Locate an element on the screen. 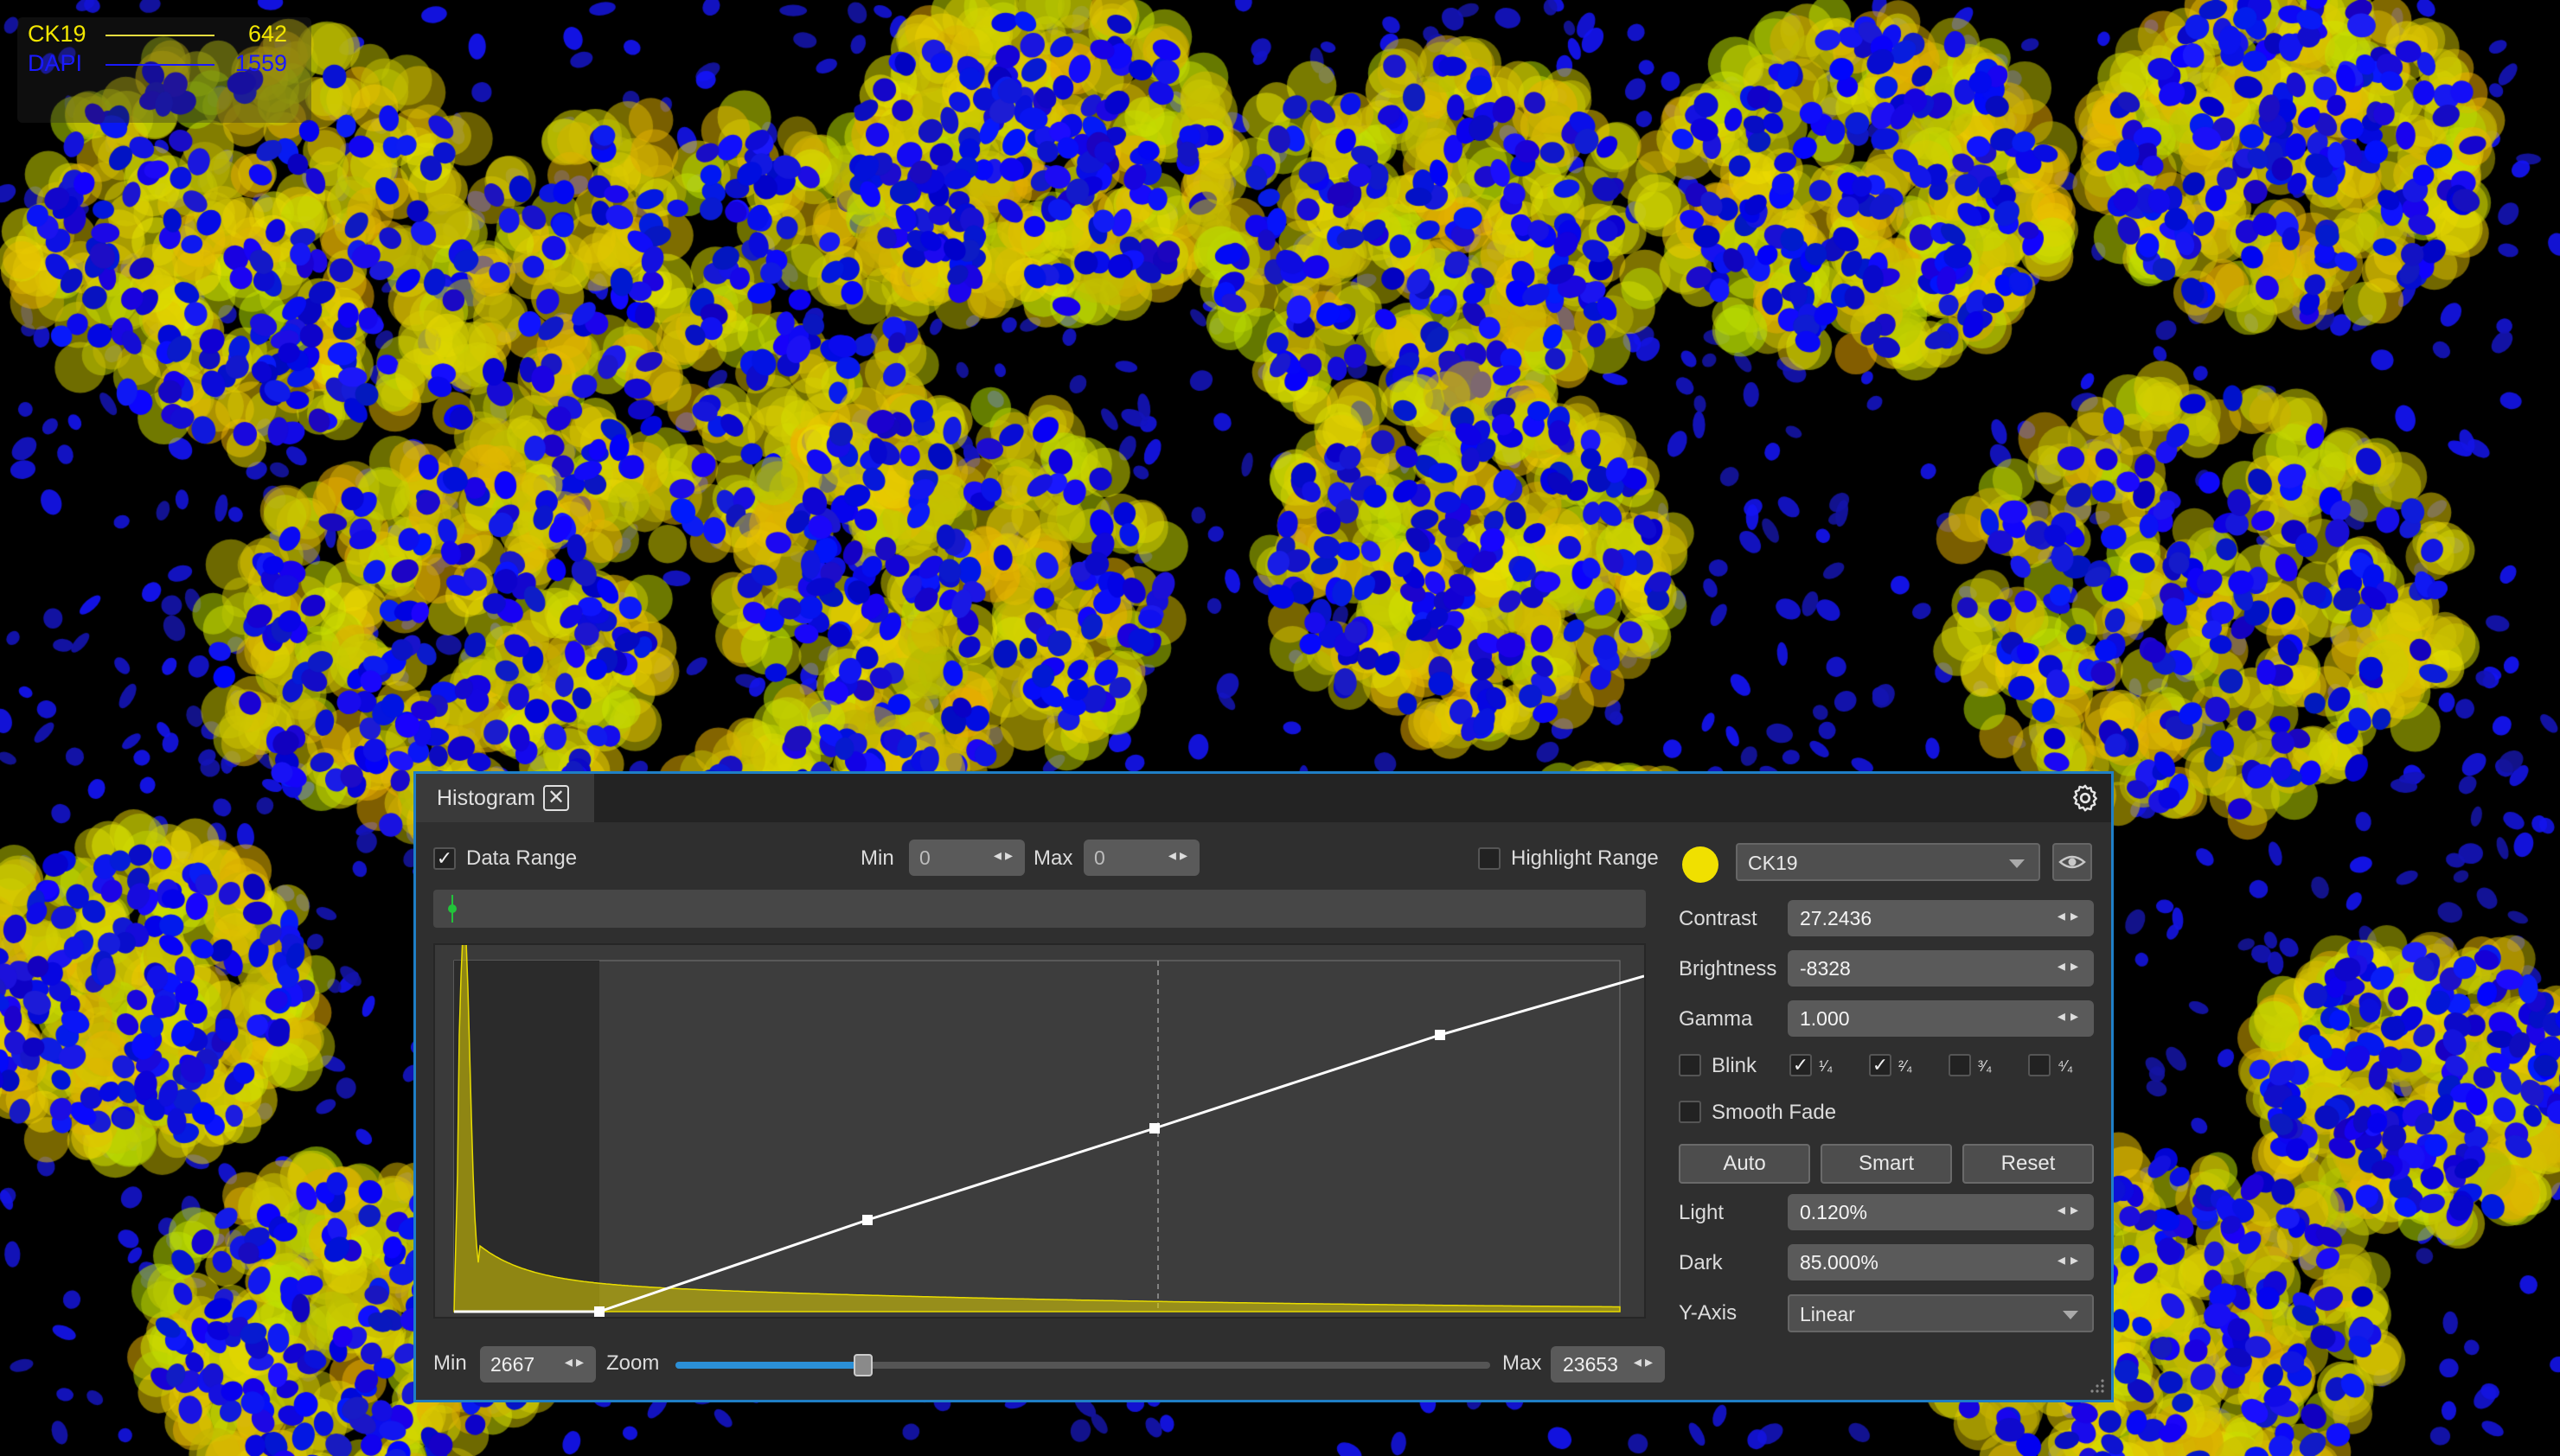  contrast-value: 27.2436 is located at coordinates (1836, 918).